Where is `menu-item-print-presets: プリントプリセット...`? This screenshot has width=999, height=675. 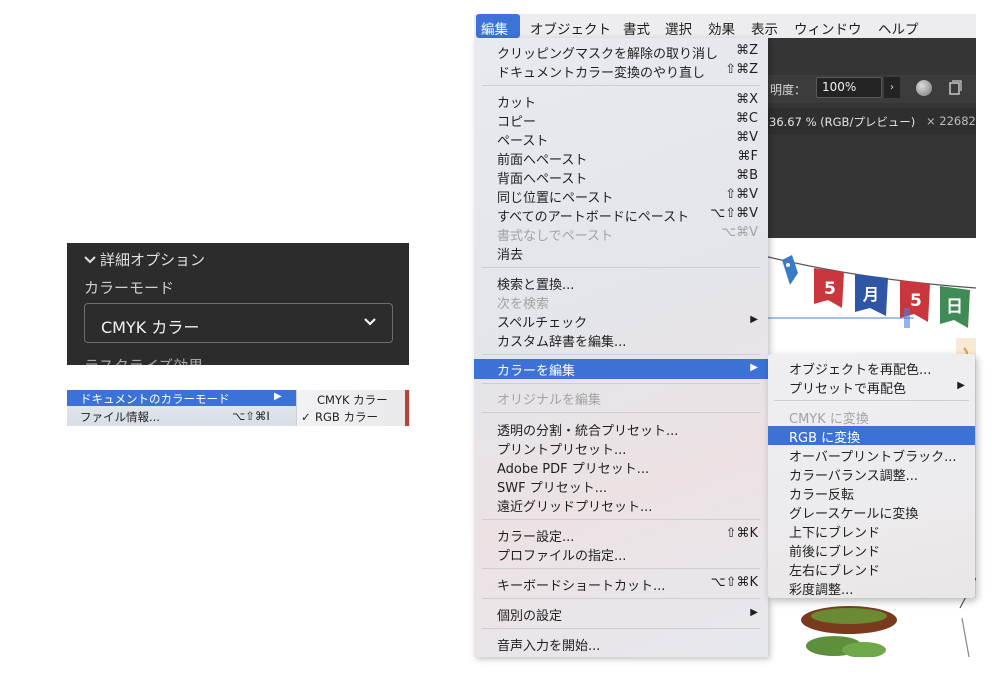
menu-item-print-presets: プリントプリセット... is located at coordinates (621, 448).